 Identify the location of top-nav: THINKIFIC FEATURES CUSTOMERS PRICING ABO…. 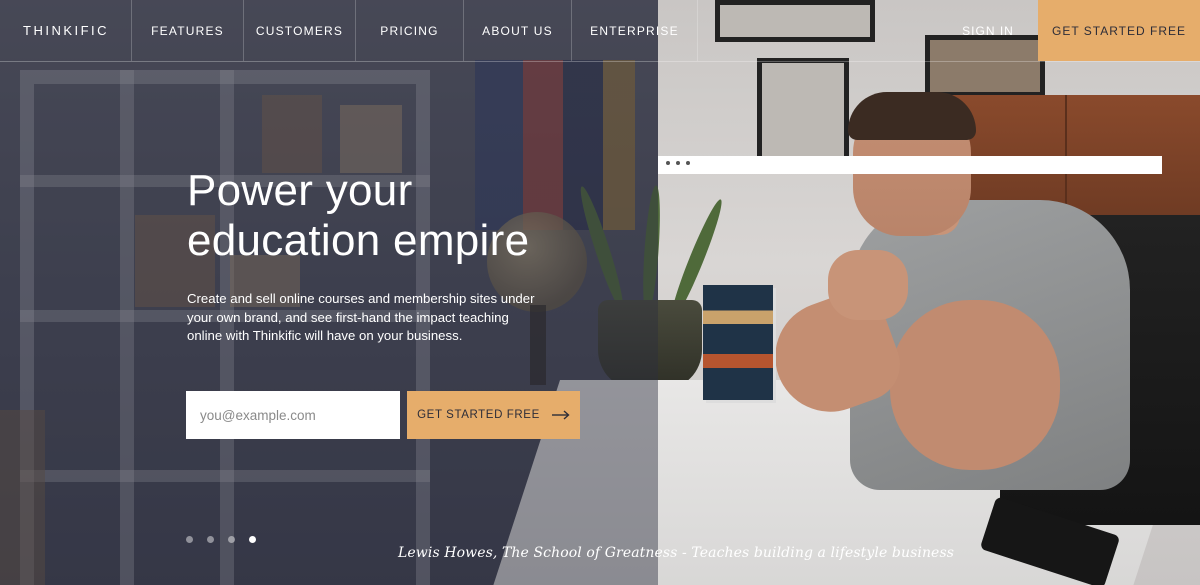
(600, 31).